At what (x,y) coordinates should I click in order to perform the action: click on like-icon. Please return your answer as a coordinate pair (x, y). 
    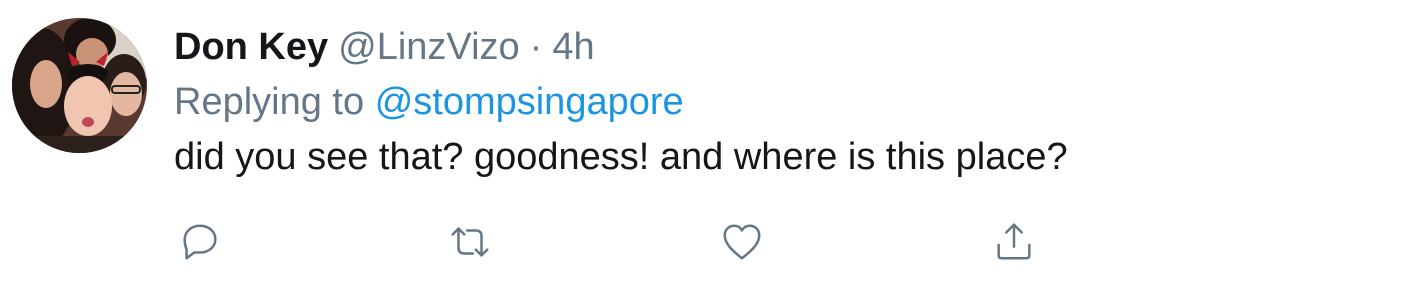
    Looking at the image, I should click on (742, 242).